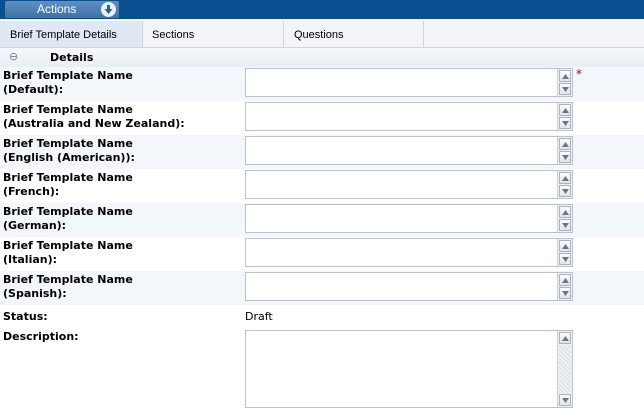  I want to click on description-label: Description:, so click(41, 336).